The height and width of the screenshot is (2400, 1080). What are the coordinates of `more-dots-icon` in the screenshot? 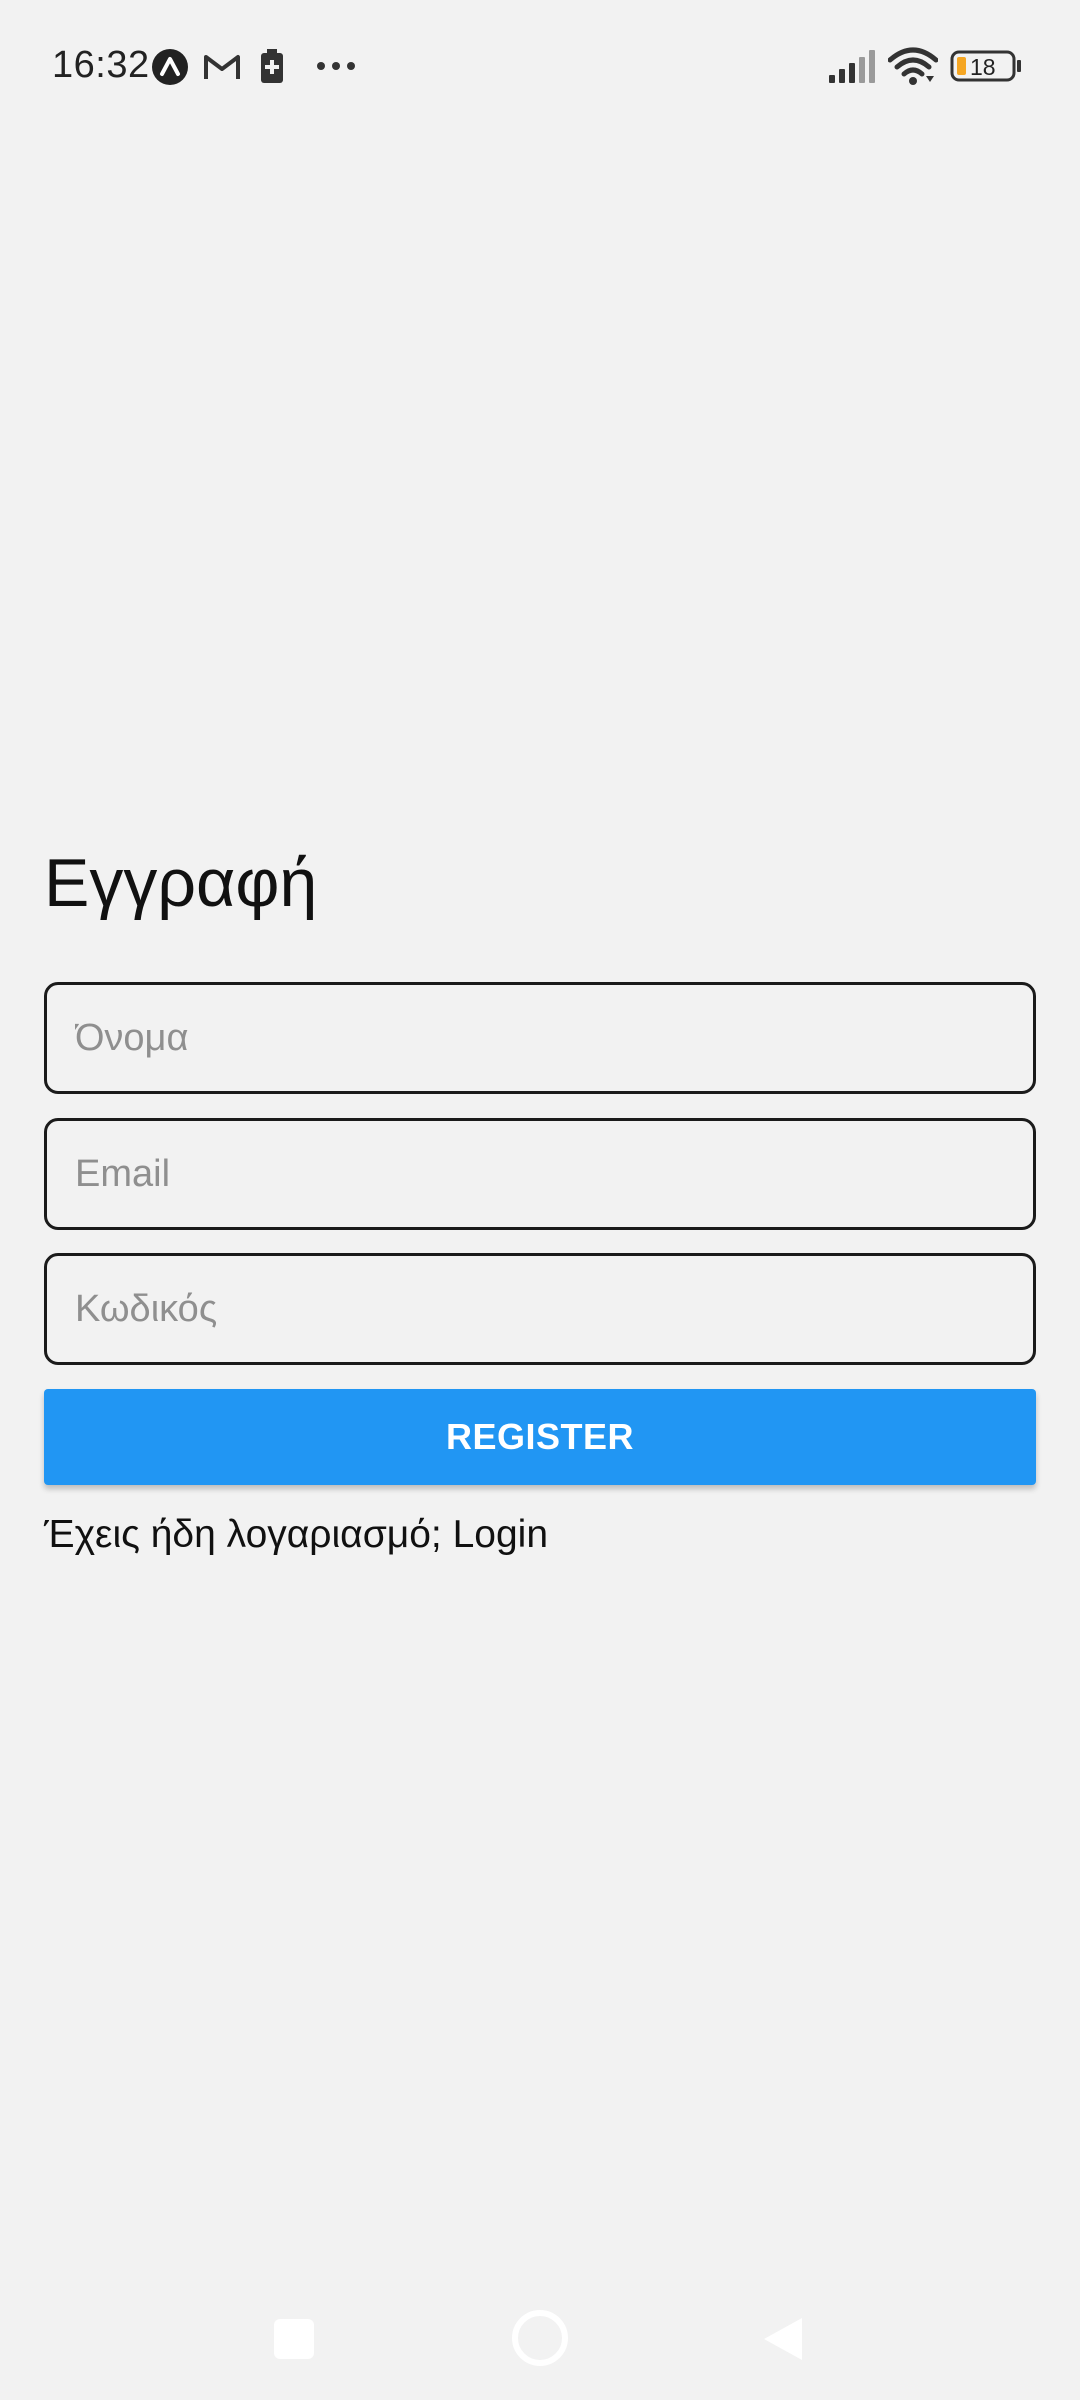 It's located at (336, 66).